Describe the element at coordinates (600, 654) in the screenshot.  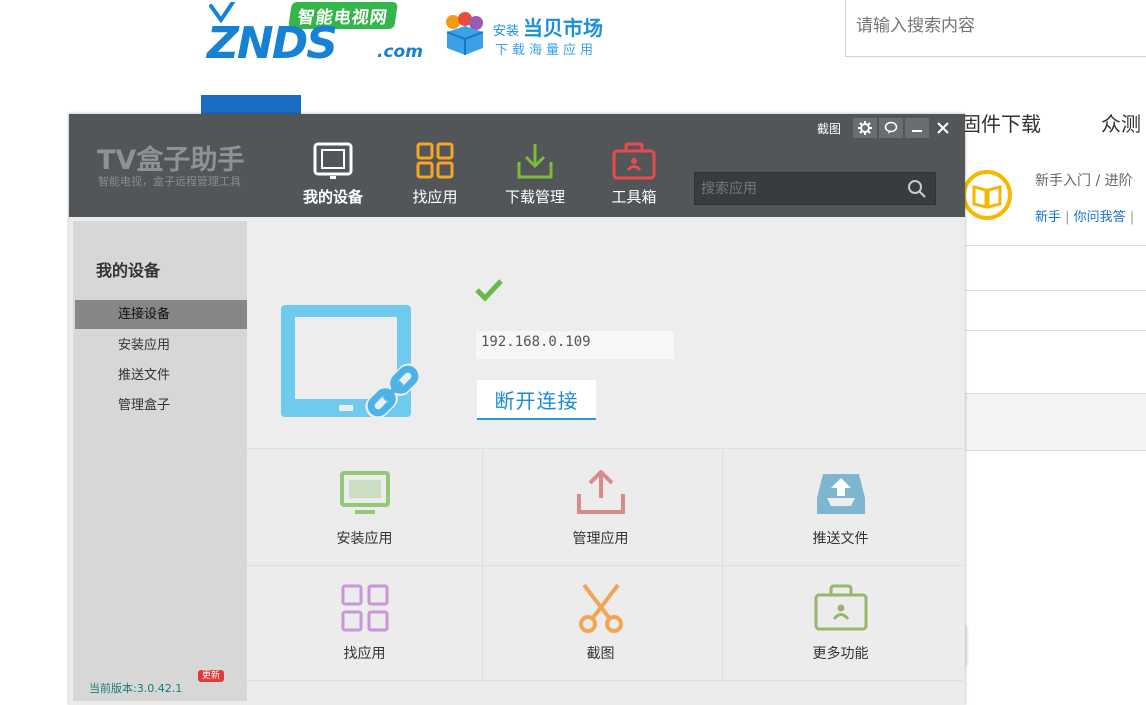
I see `tile-label: 截图` at that location.